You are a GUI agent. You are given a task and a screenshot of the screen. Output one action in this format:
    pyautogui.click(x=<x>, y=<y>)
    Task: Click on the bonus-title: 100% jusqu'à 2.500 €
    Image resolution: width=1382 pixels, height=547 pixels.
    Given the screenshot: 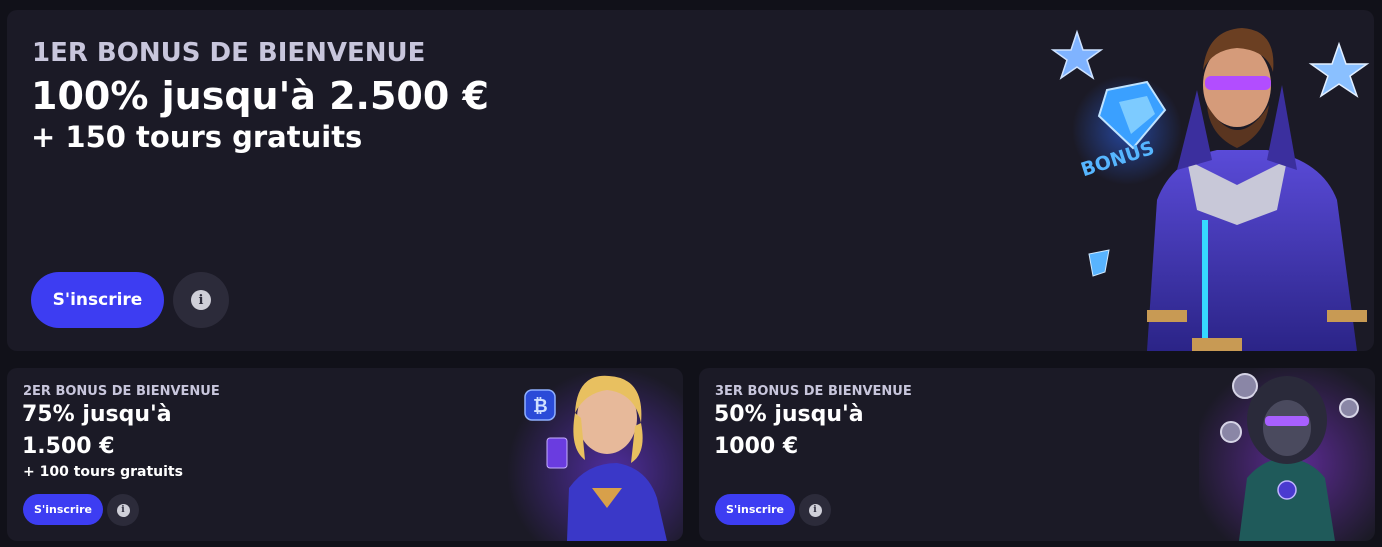 What is the action you would take?
    pyautogui.click(x=260, y=96)
    